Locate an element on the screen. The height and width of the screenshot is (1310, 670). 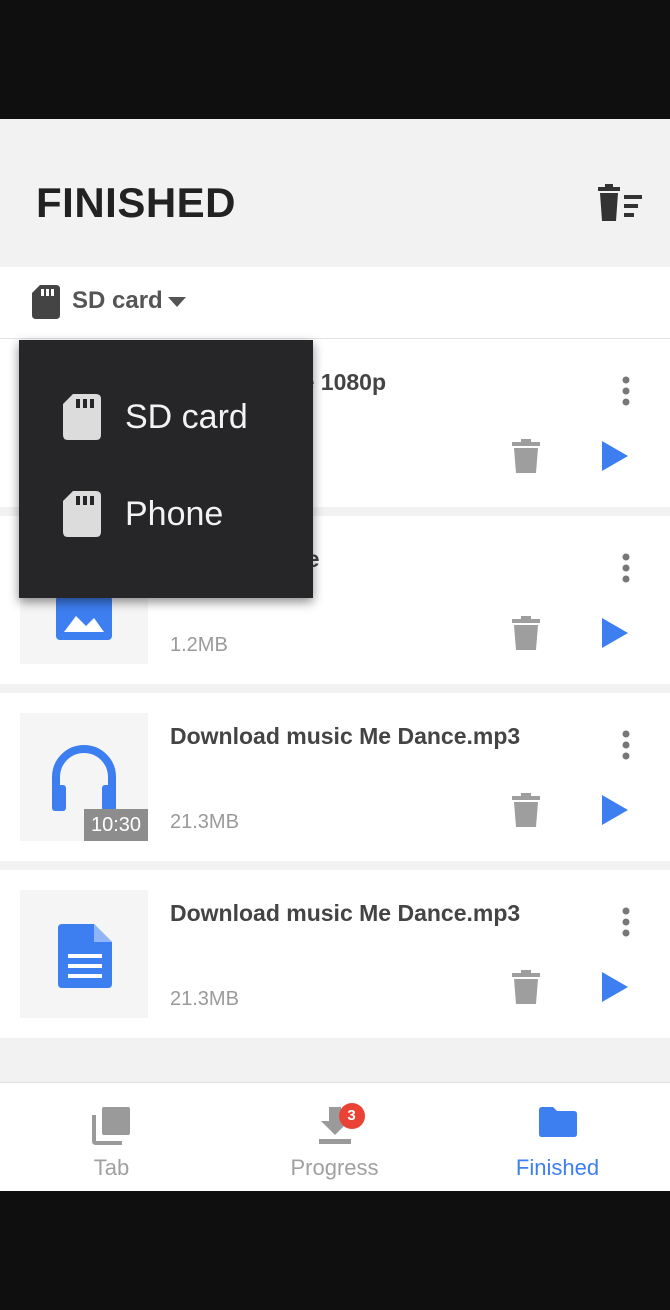
download-icon: 3 is located at coordinates (341, 1126).